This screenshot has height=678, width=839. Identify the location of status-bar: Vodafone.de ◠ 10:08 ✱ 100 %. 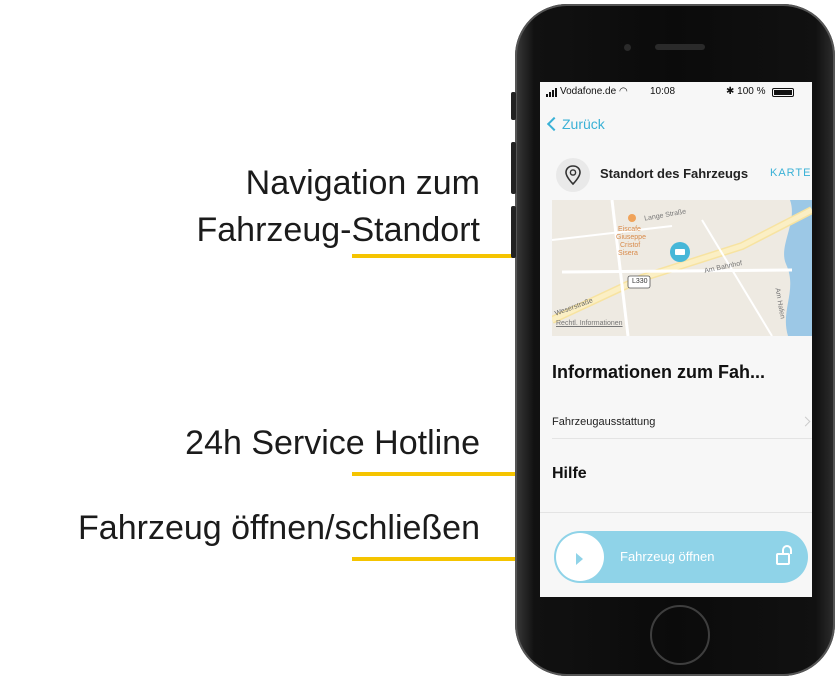
(676, 92).